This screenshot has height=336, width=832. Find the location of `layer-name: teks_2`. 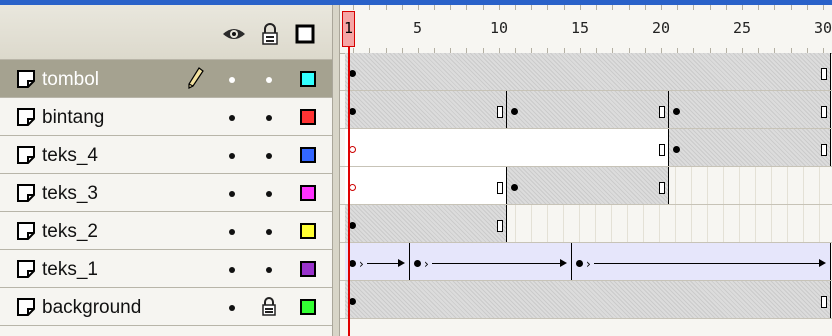

layer-name: teks_2 is located at coordinates (70, 231).